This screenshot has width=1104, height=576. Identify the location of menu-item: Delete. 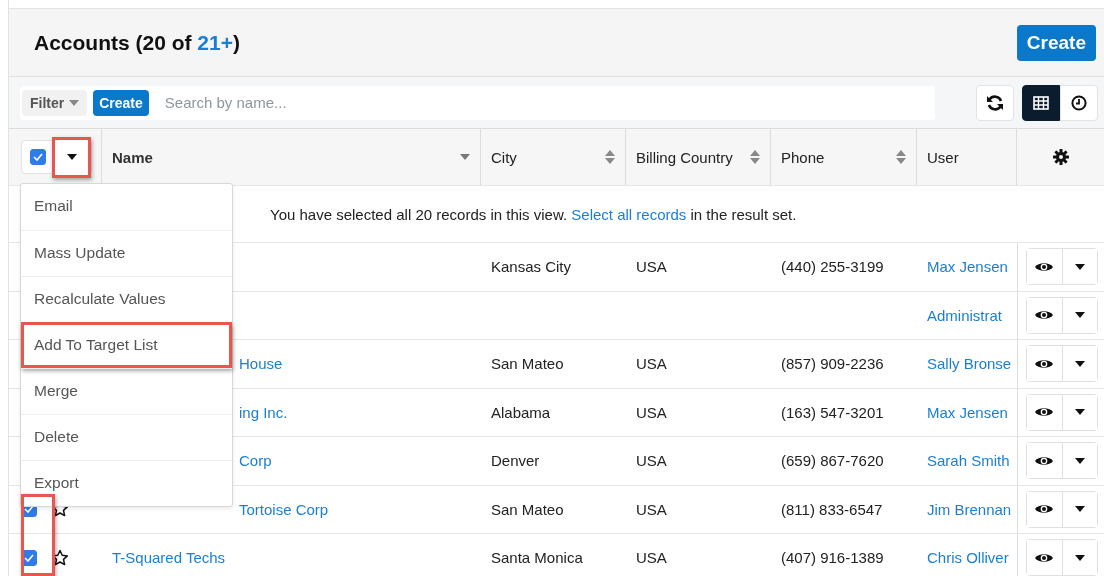
(126, 437).